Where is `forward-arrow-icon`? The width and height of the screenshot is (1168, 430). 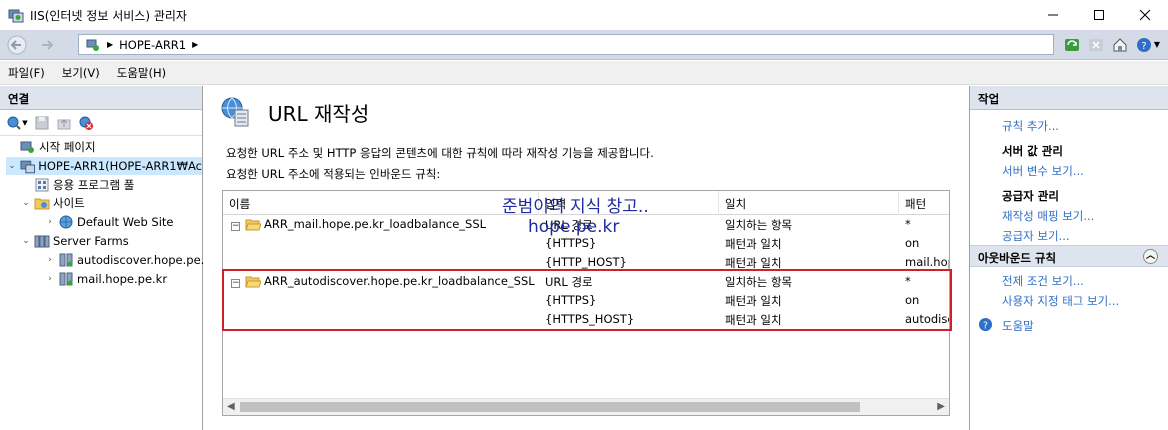
forward-arrow-icon is located at coordinates (48, 45).